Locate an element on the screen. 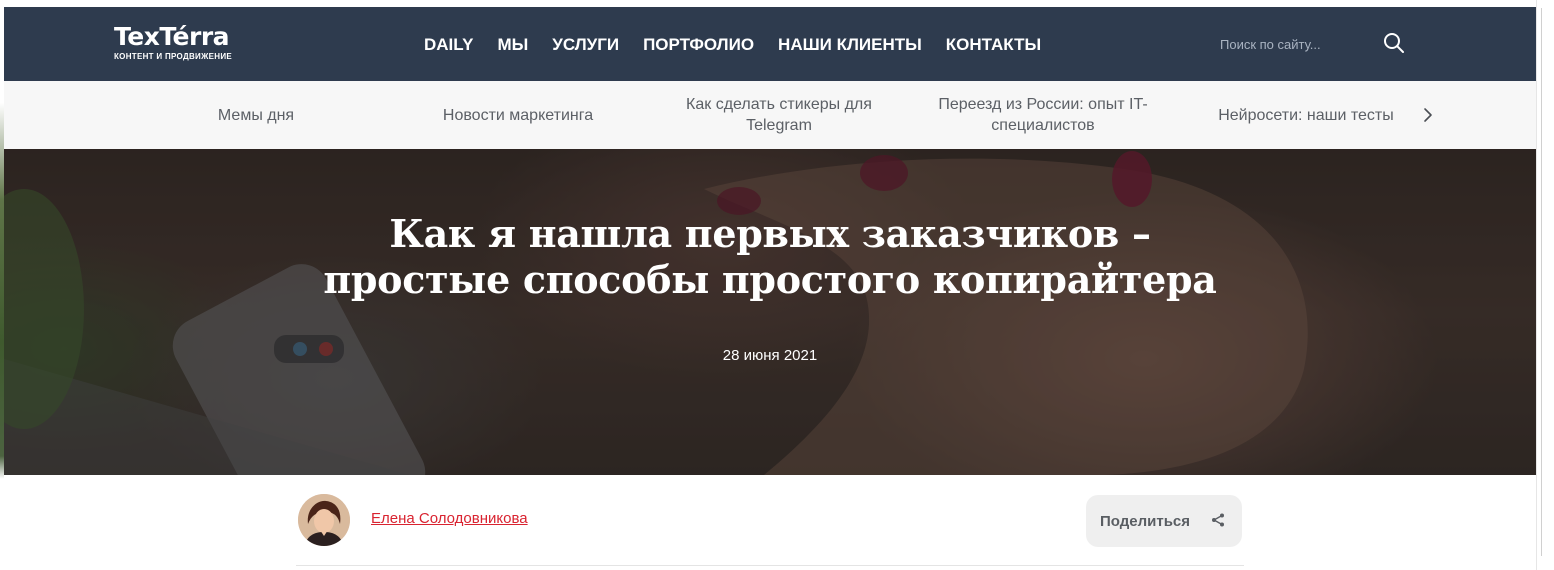 The image size is (1554, 570). nav-item-contacts: КОНТАКТЫ is located at coordinates (993, 45).